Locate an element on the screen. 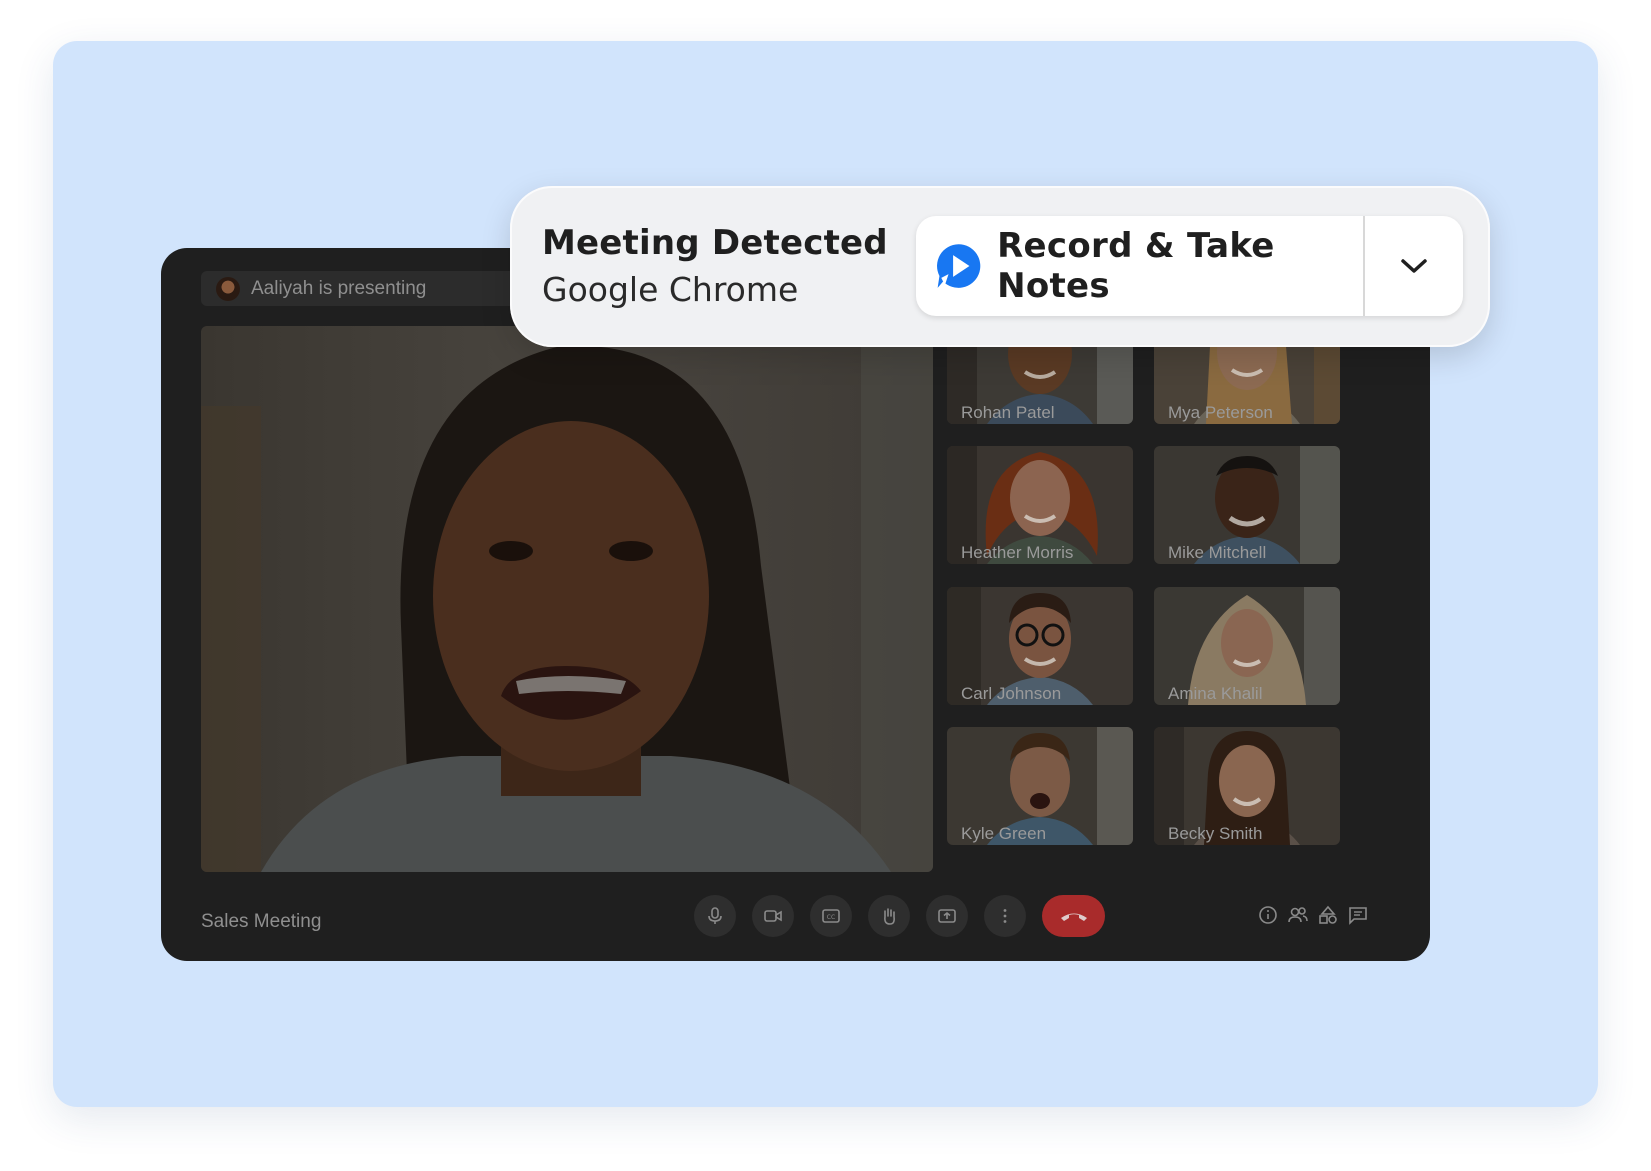 The height and width of the screenshot is (1171, 1651). raise-hand-icon is located at coordinates (889, 916).